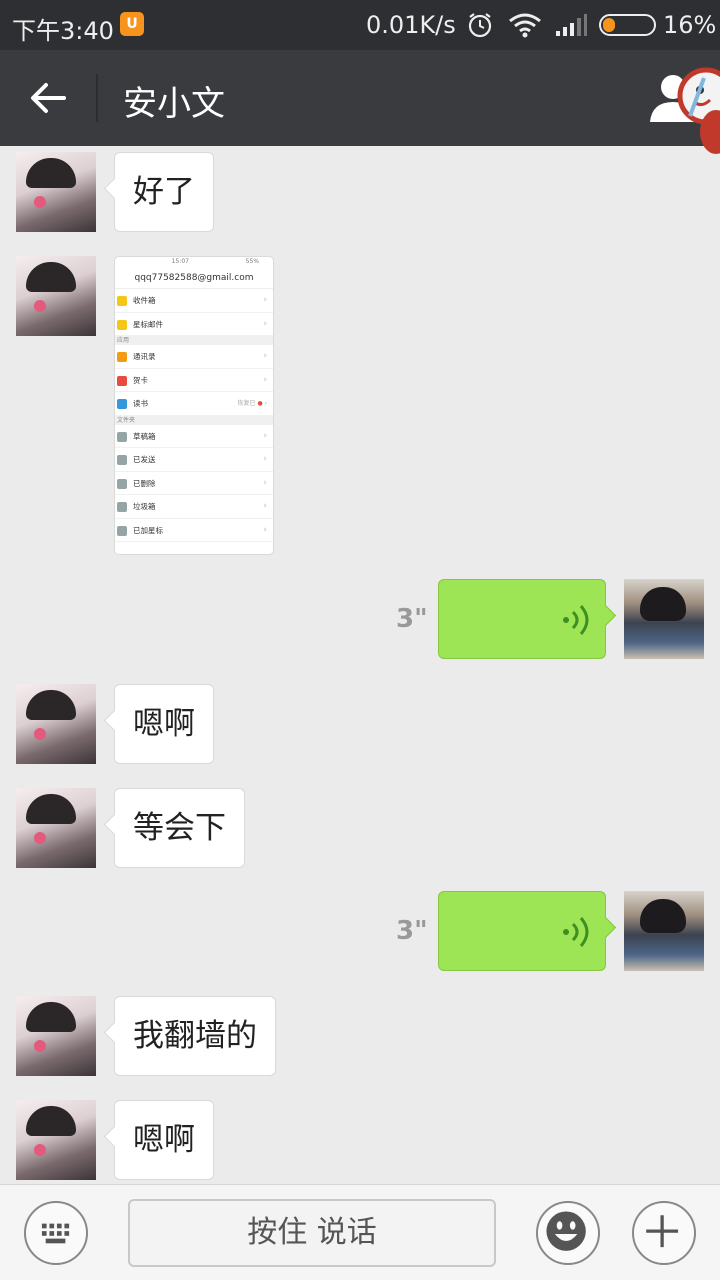 The width and height of the screenshot is (720, 1280). What do you see at coordinates (148, 530) in the screenshot?
I see `image-row-label: 已加星标` at bounding box center [148, 530].